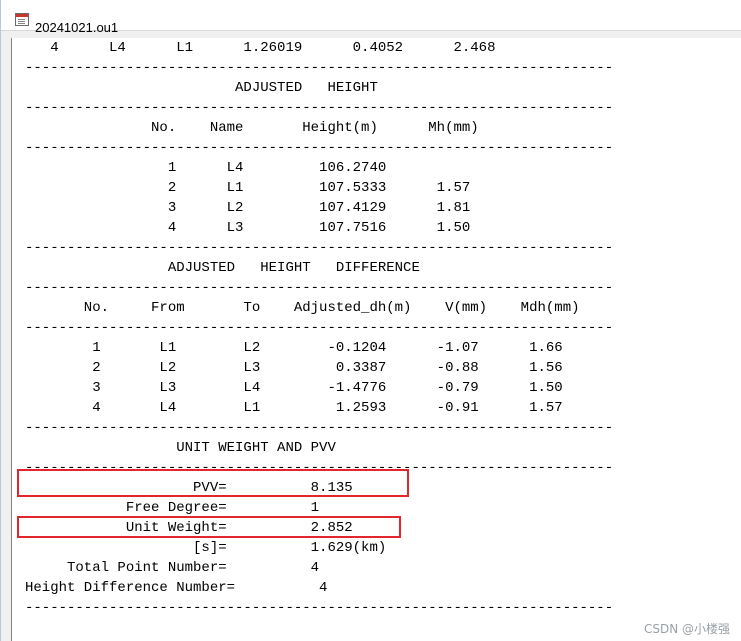 The image size is (741, 641). What do you see at coordinates (180, 448) in the screenshot?
I see `section-title-unit-weight: UNIT WEIGHT AND PVV` at bounding box center [180, 448].